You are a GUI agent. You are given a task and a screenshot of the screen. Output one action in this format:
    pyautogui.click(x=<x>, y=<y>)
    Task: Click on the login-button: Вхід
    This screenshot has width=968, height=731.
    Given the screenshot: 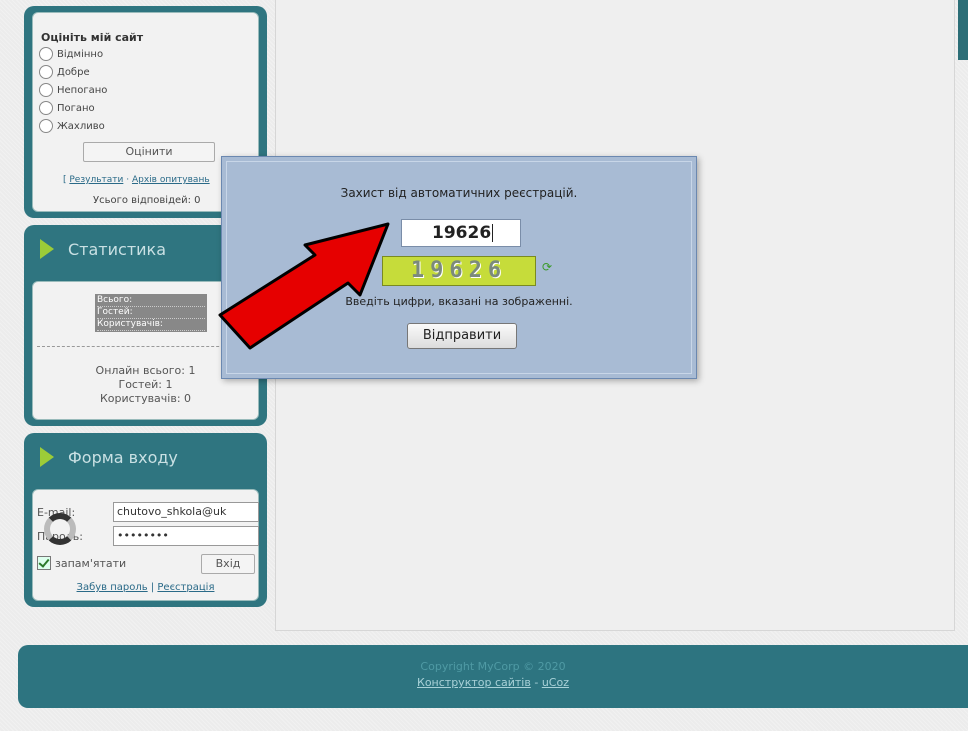 What is the action you would take?
    pyautogui.click(x=228, y=564)
    